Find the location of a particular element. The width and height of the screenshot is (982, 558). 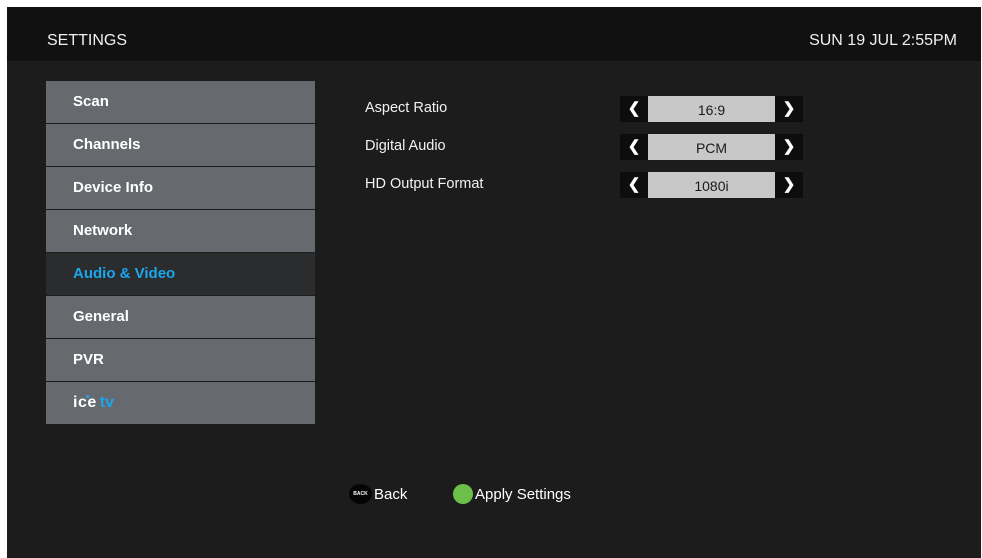

apply-settings-label: Apply Settings is located at coordinates (523, 494).